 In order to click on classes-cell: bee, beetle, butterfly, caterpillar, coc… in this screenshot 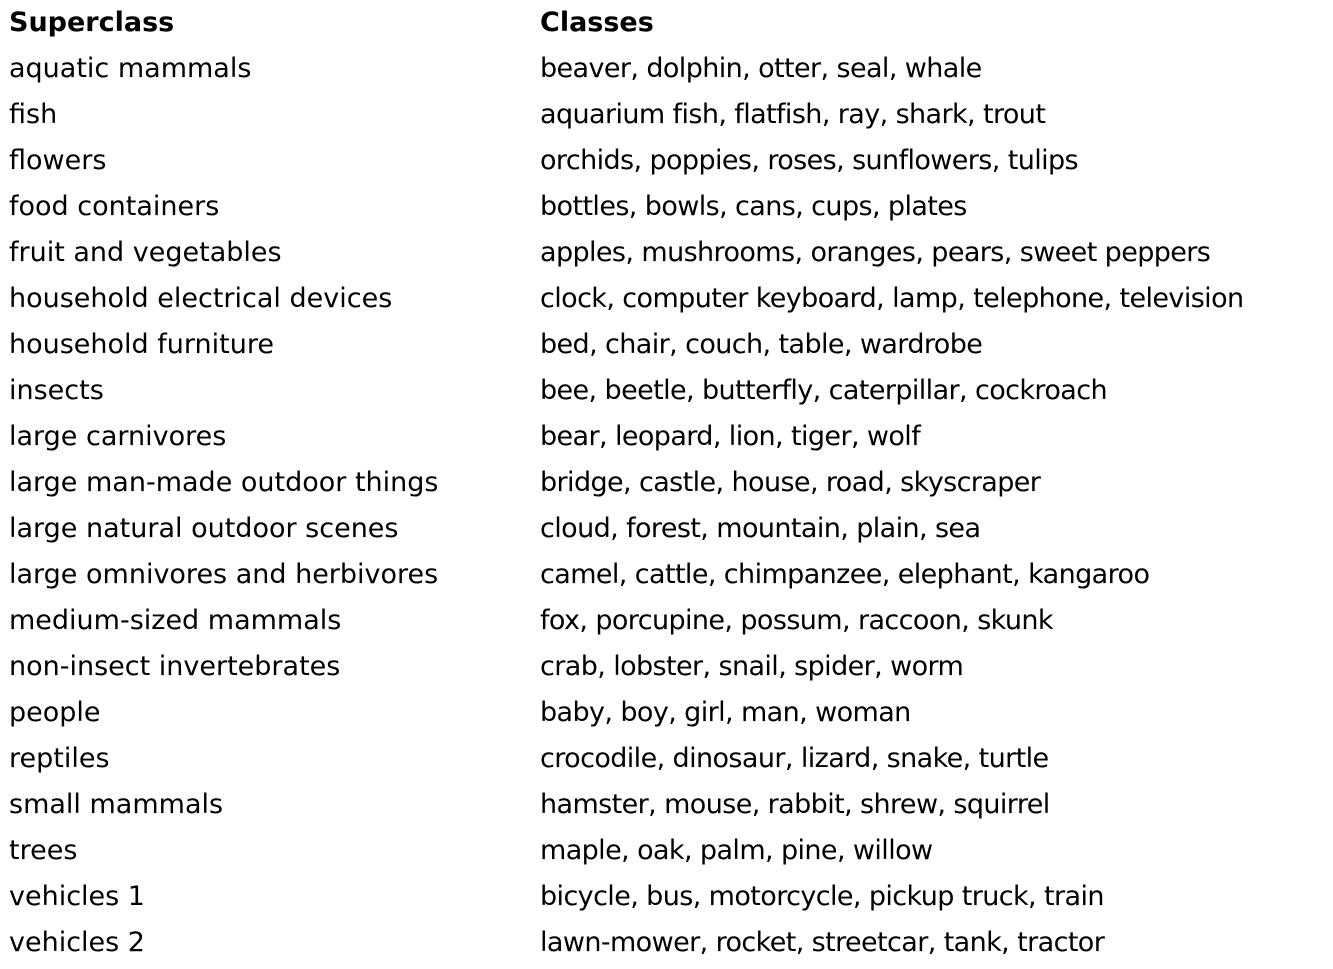, I will do `click(824, 390)`.